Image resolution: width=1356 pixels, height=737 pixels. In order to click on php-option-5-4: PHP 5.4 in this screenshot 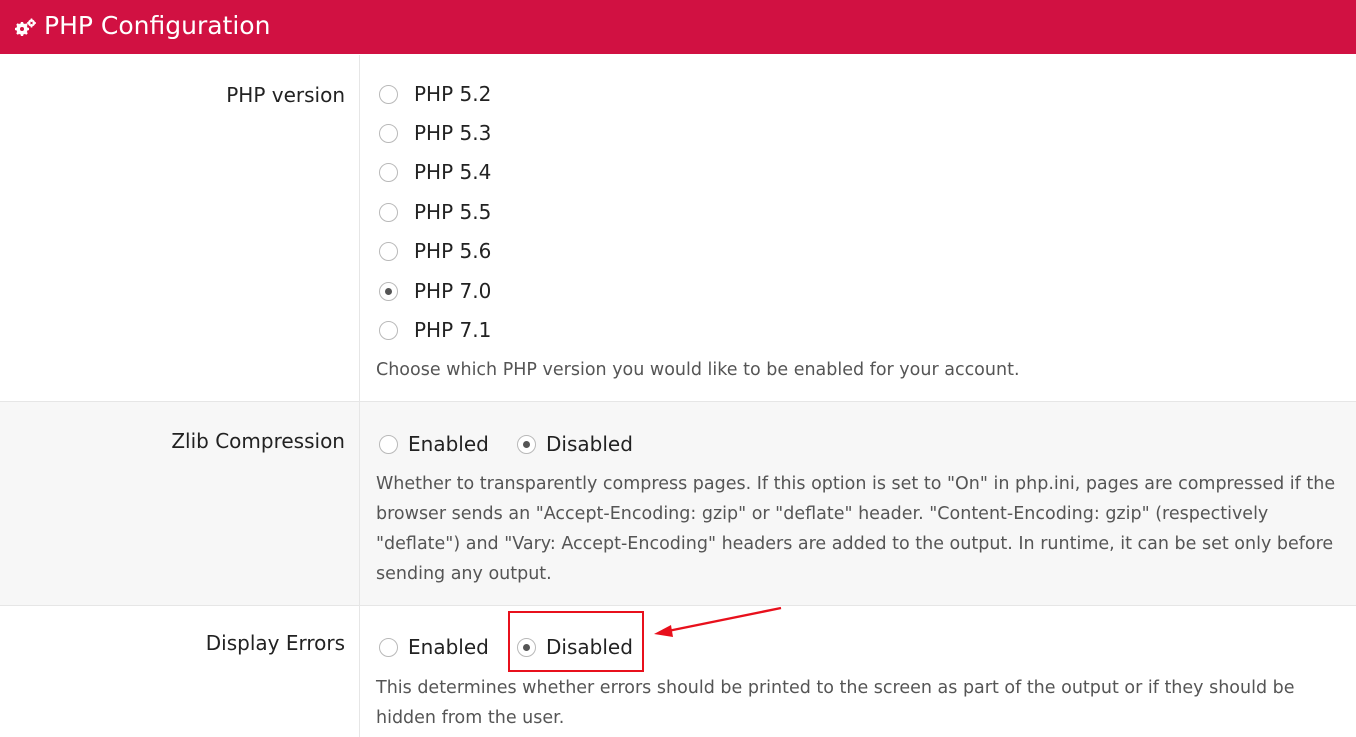, I will do `click(435, 172)`.